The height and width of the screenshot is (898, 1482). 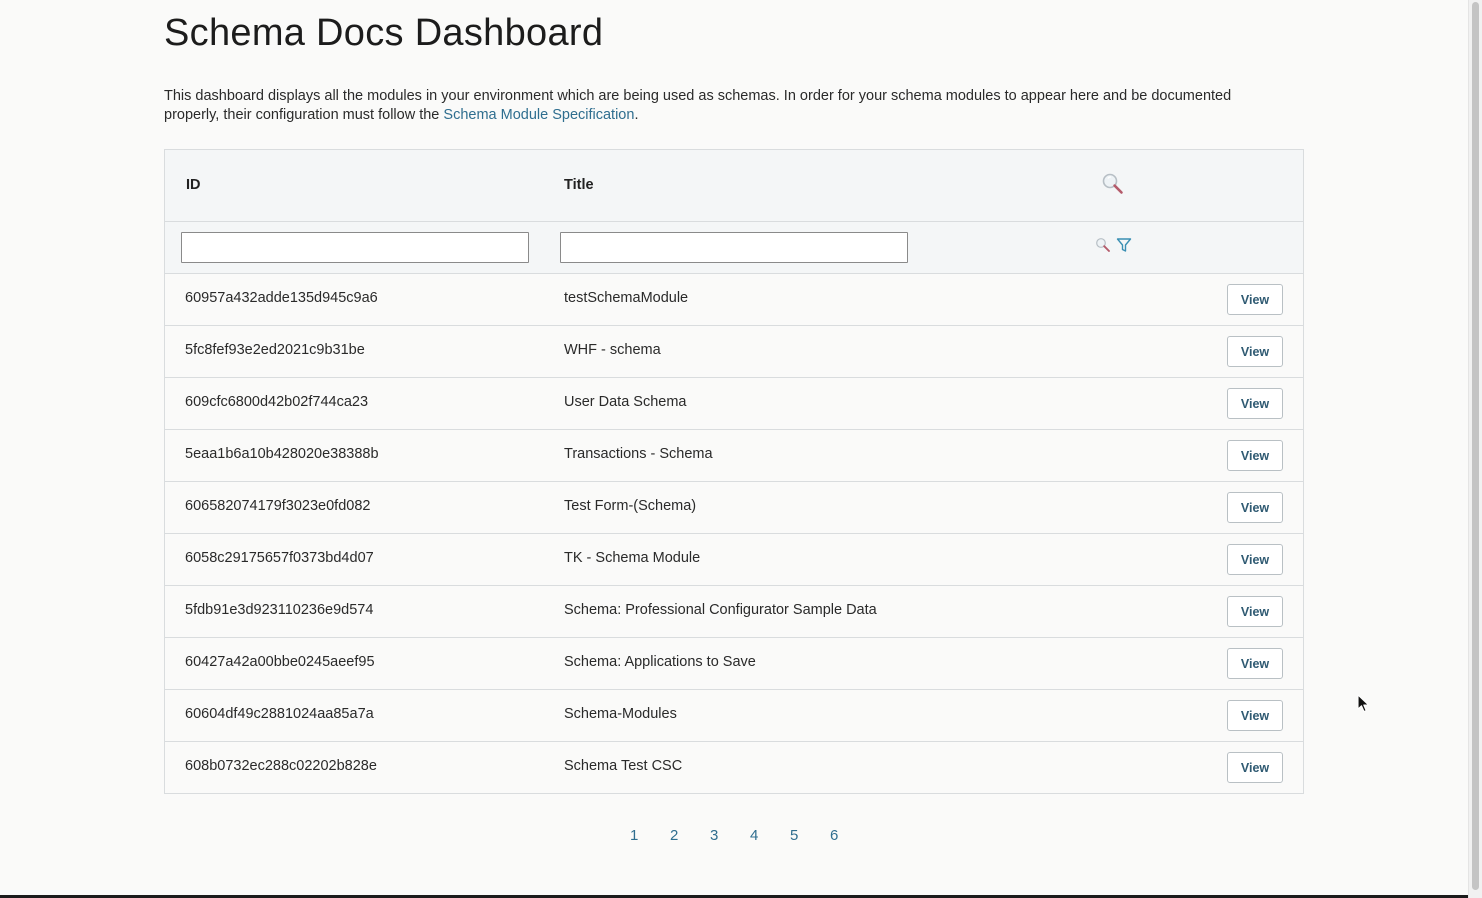 What do you see at coordinates (650, 835) in the screenshot?
I see `page-link-1: 1` at bounding box center [650, 835].